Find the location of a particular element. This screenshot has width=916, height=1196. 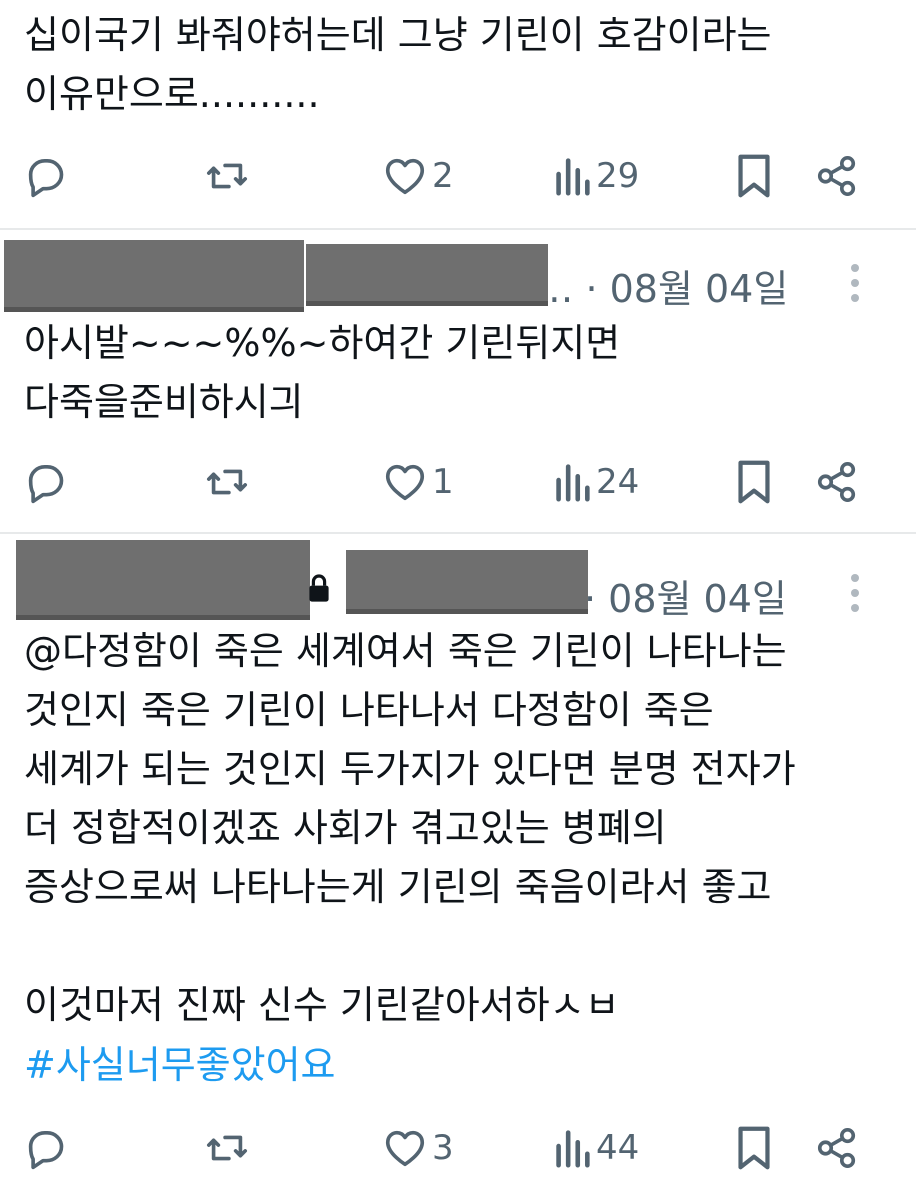

post-timestamp: · 08월 04일 is located at coordinates (685, 595).